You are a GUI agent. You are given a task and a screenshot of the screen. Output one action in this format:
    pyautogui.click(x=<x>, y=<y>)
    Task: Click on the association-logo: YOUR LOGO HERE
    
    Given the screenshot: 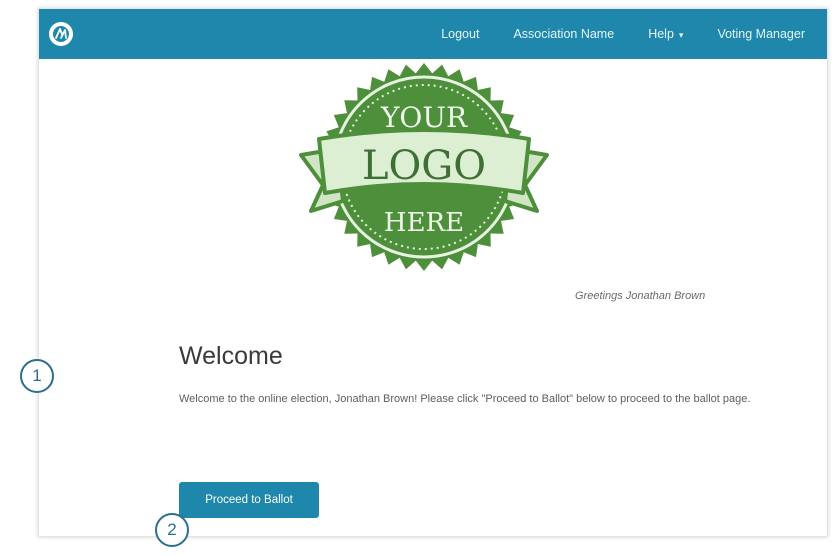 What is the action you would take?
    pyautogui.click(x=424, y=169)
    